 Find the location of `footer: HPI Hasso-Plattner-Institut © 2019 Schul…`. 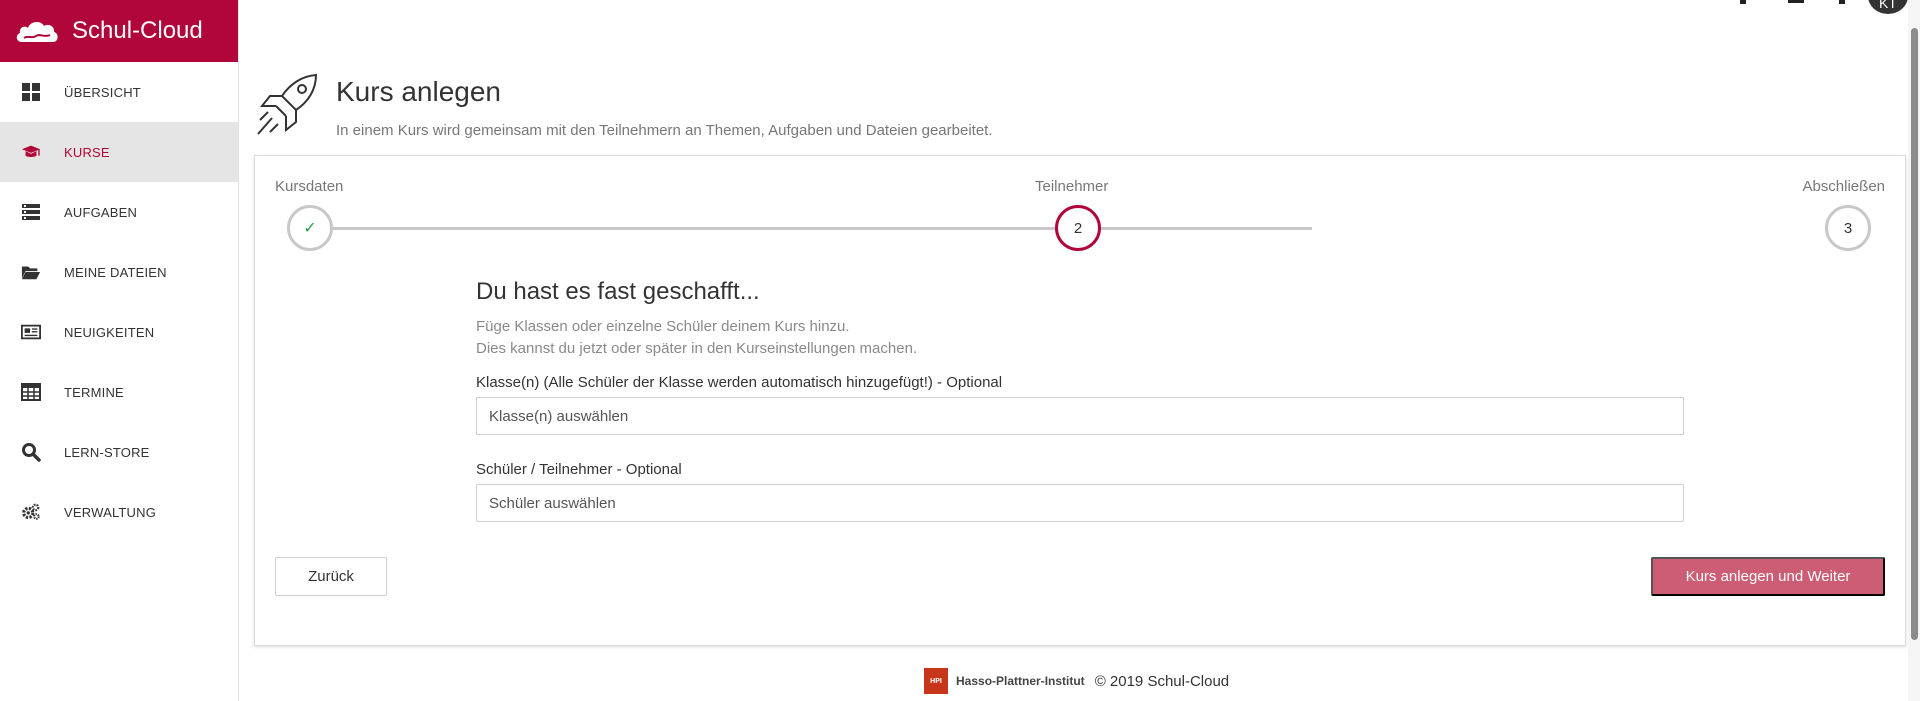

footer: HPI Hasso-Plattner-Institut © 2019 Schul… is located at coordinates (1076, 681).